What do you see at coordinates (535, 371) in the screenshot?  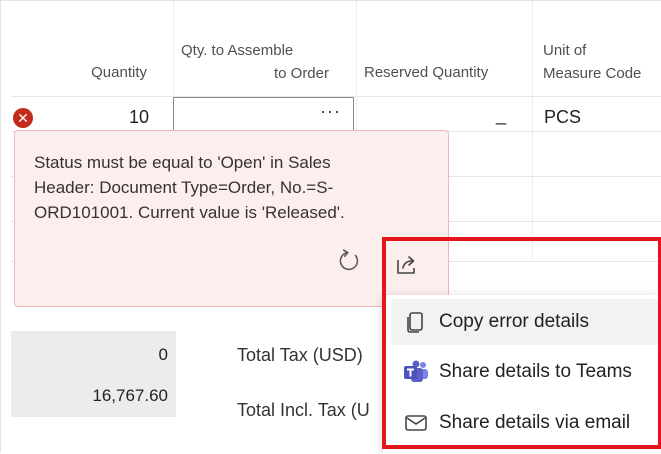 I see `menu-item-label: Share details to Teams` at bounding box center [535, 371].